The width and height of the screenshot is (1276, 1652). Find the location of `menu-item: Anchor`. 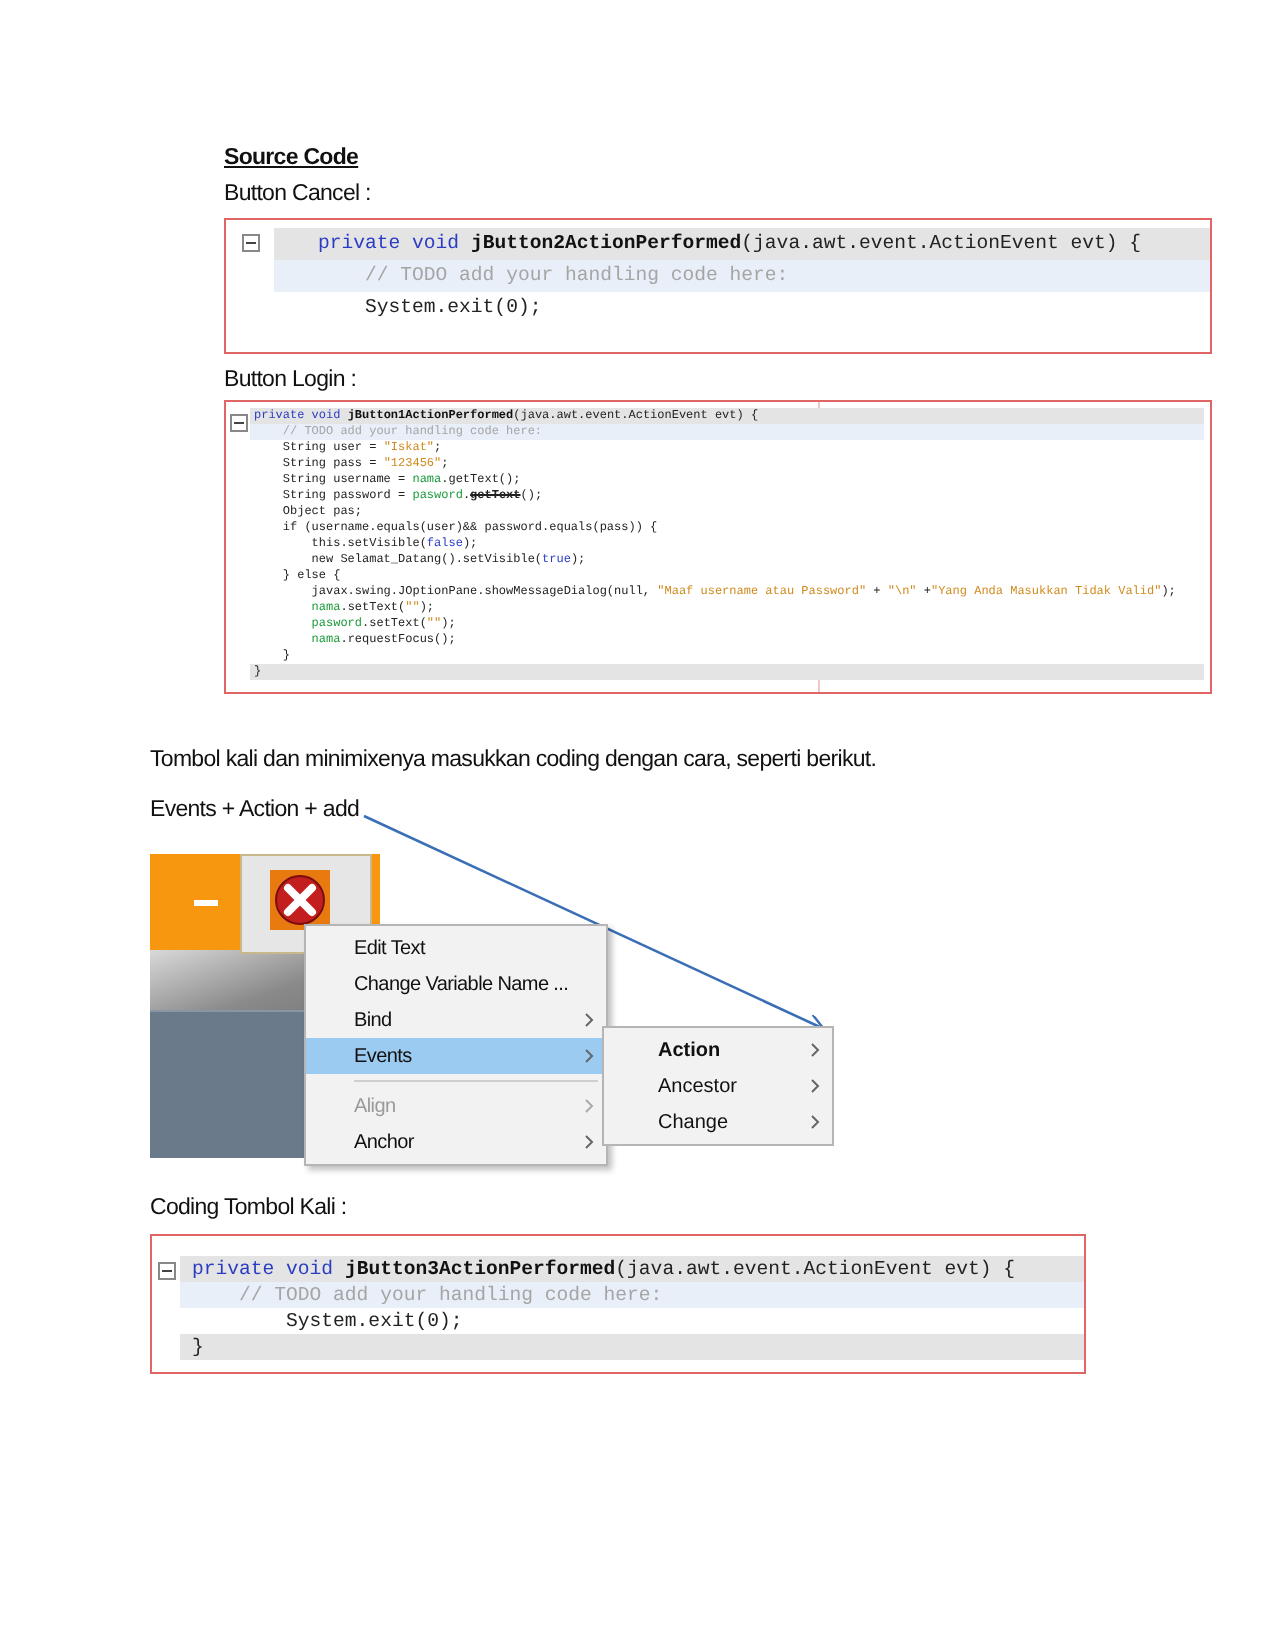

menu-item: Anchor is located at coordinates (456, 1142).